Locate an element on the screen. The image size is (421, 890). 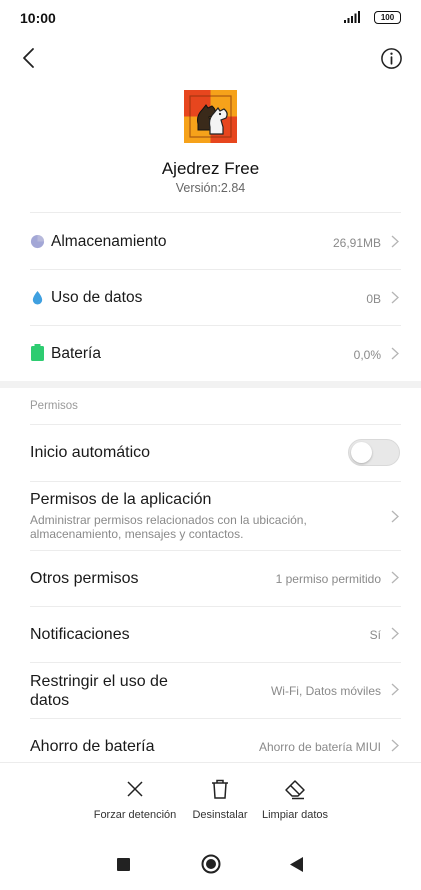
other-permissions-value: 1 permiso permitido is located at coordinates (328, 579).